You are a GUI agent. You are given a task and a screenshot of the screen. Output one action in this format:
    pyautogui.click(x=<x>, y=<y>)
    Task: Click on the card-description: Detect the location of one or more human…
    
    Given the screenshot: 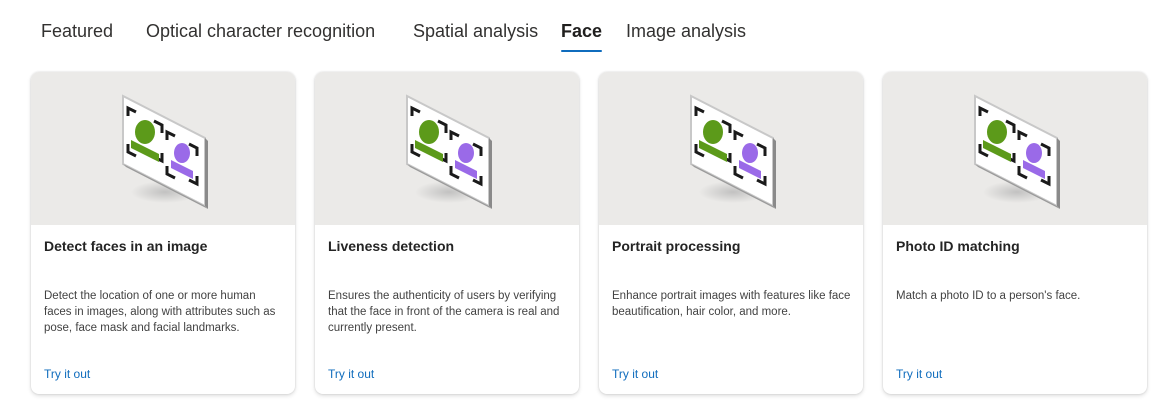 What is the action you would take?
    pyautogui.click(x=160, y=312)
    